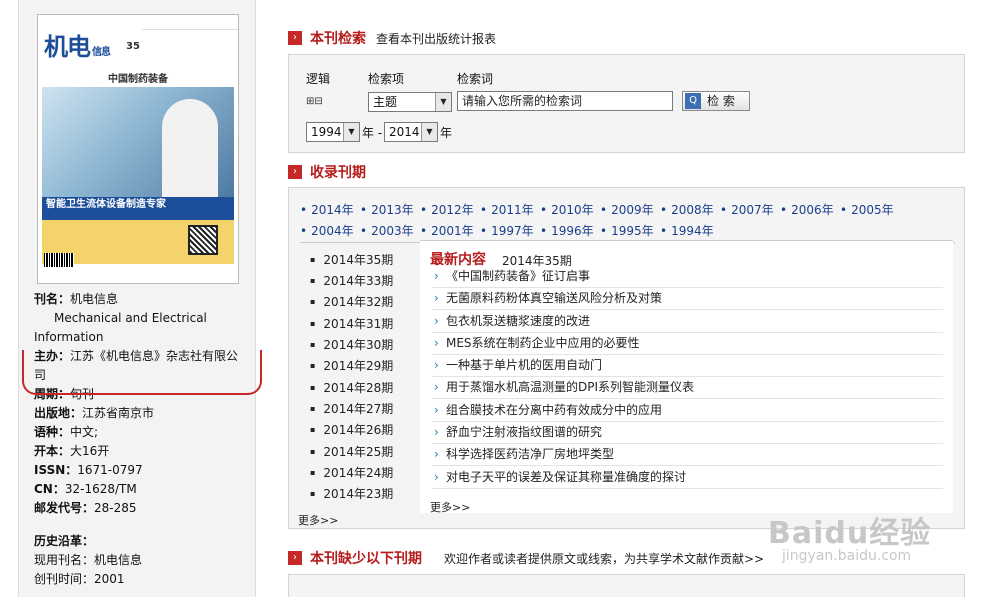  Describe the element at coordinates (627, 230) in the screenshot. I see `year-link: 1995年` at that location.